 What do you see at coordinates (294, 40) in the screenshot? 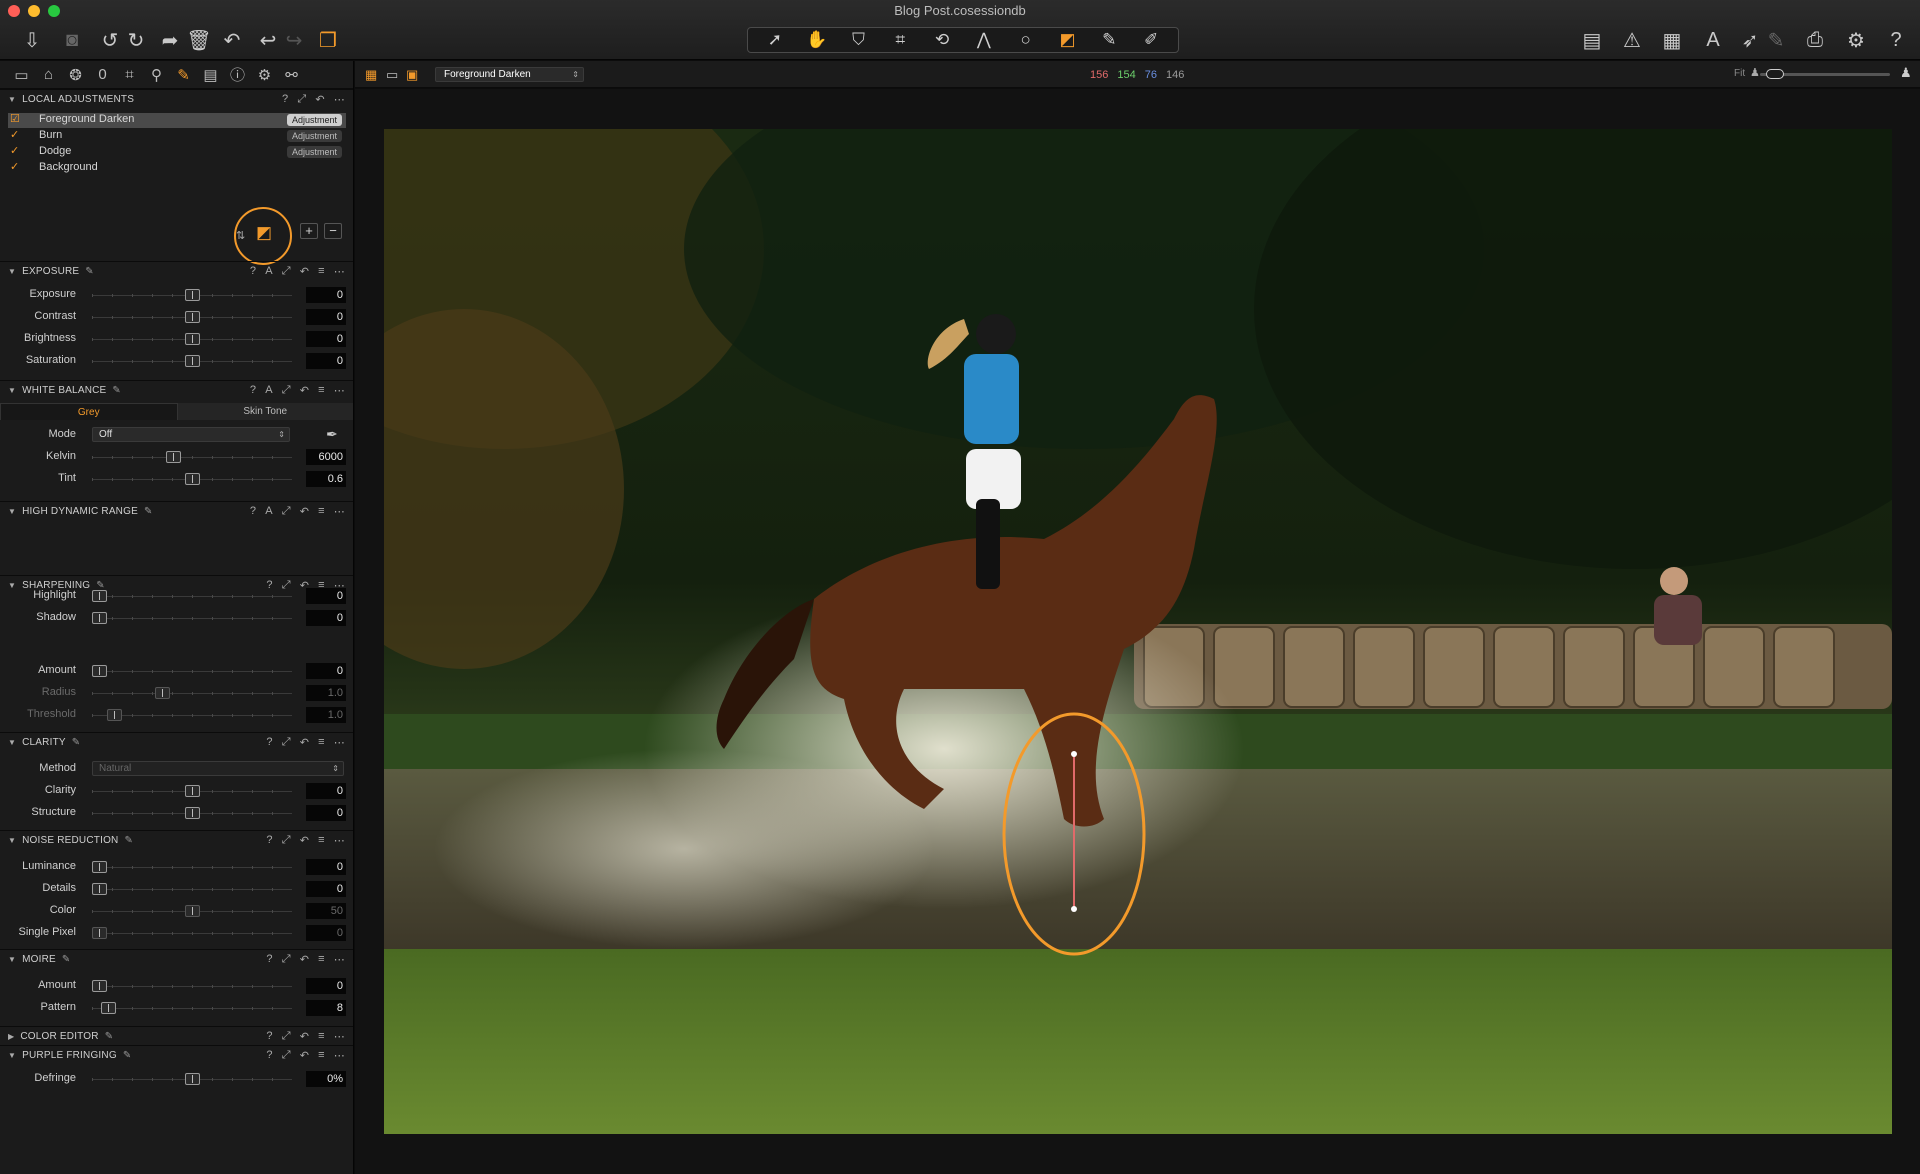
I see `redo-icon: ↪` at bounding box center [294, 40].